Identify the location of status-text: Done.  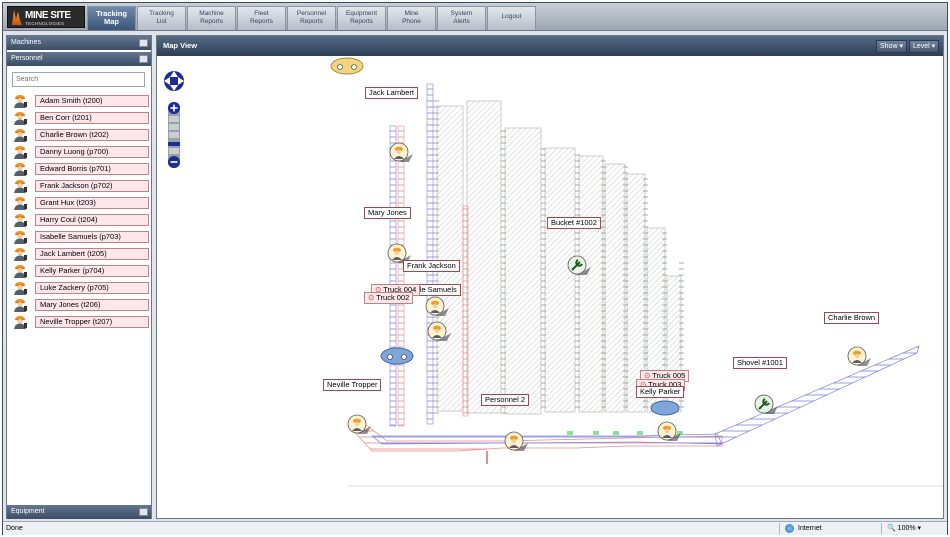
(14, 528).